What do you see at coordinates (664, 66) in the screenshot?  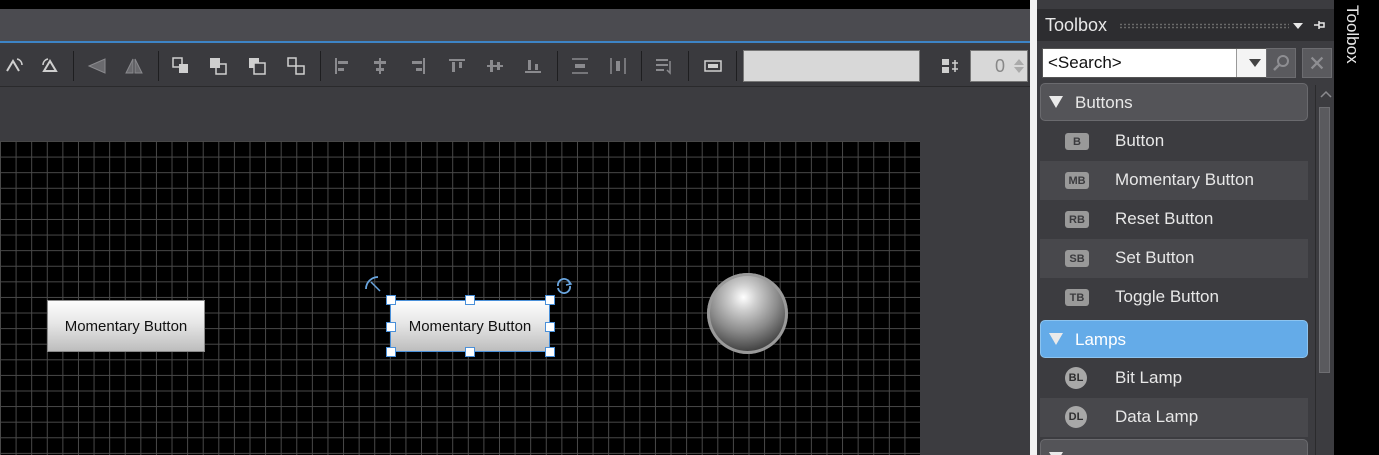 I see `tab-order-icon` at bounding box center [664, 66].